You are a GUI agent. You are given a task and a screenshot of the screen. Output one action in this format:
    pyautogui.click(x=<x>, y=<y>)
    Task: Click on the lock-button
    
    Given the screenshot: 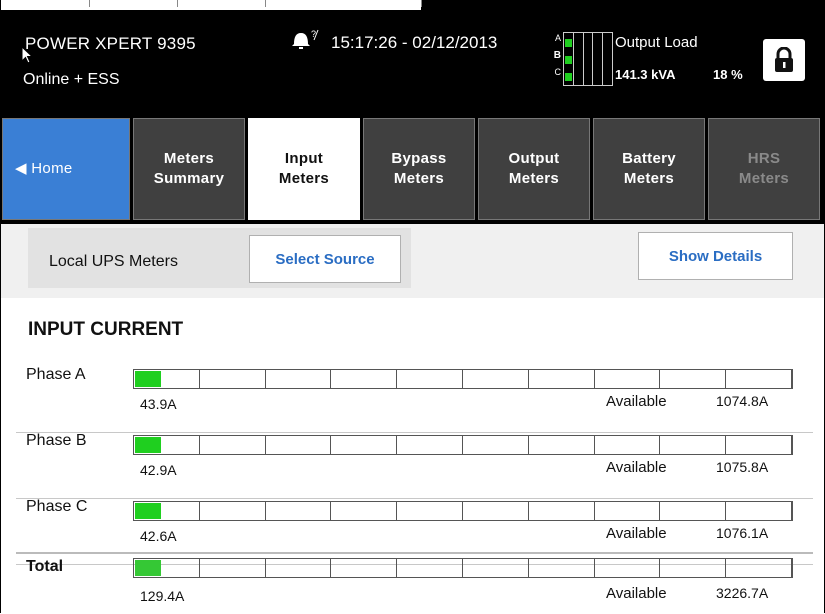 What is the action you would take?
    pyautogui.click(x=784, y=60)
    